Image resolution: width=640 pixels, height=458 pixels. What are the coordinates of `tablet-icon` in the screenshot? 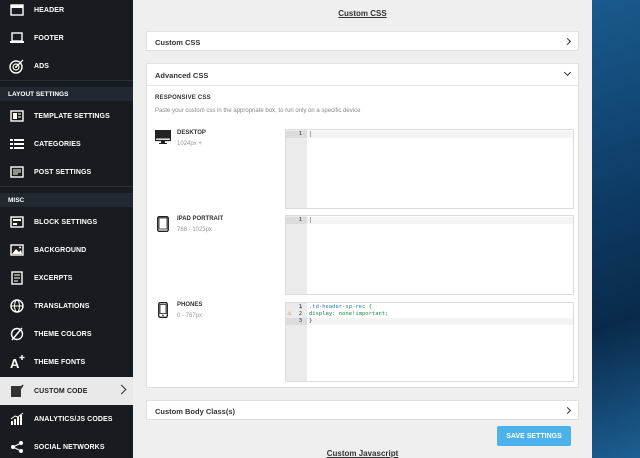 It's located at (163, 226).